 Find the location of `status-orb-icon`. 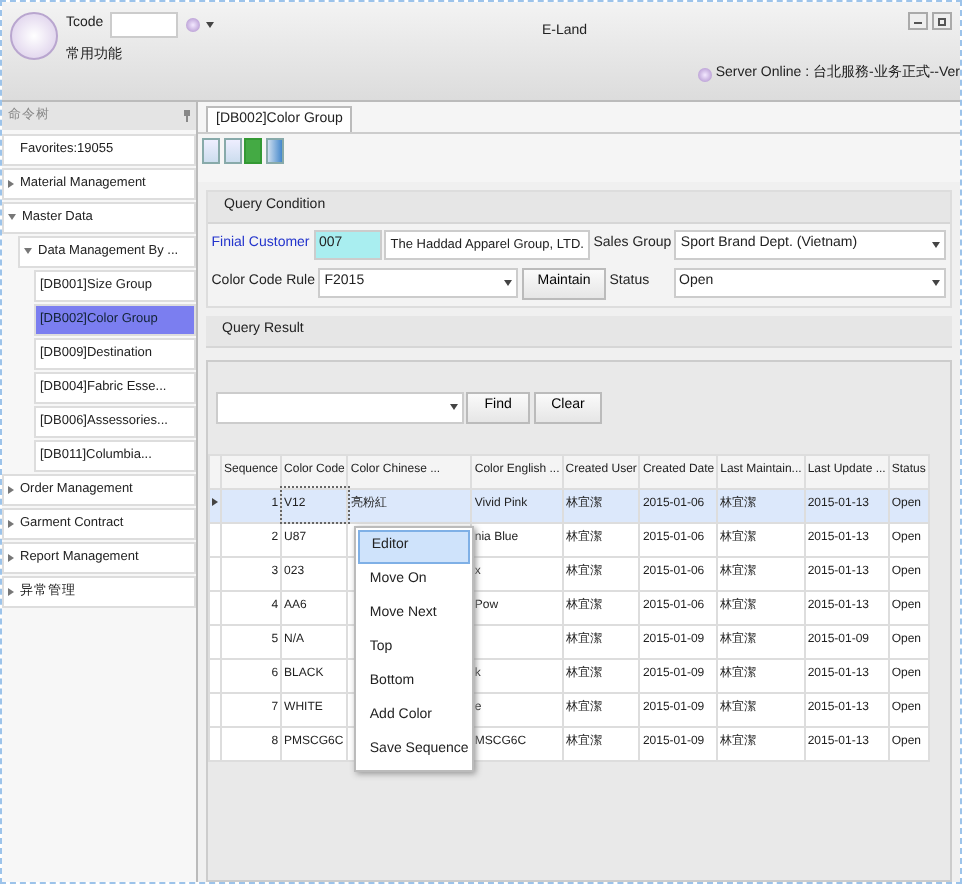

status-orb-icon is located at coordinates (705, 74).